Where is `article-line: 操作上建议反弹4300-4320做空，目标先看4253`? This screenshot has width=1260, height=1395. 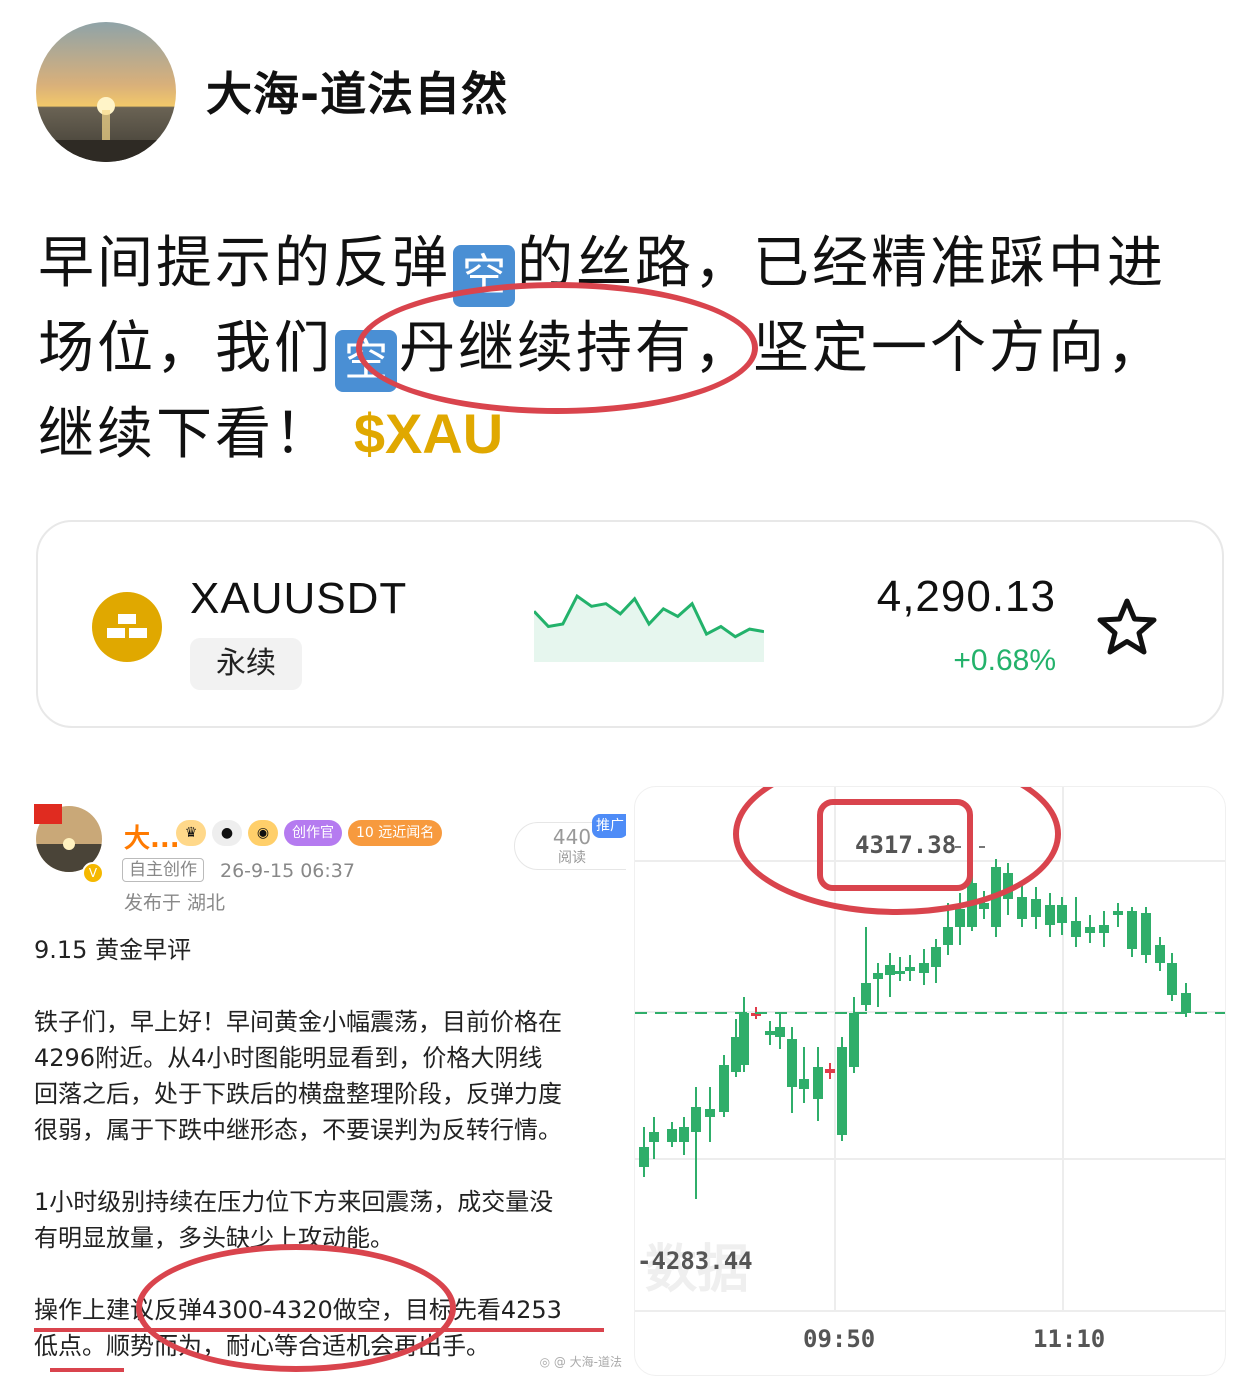
article-line: 操作上建议反弹4300-4320做空，目标先看4253 is located at coordinates (298, 1310).